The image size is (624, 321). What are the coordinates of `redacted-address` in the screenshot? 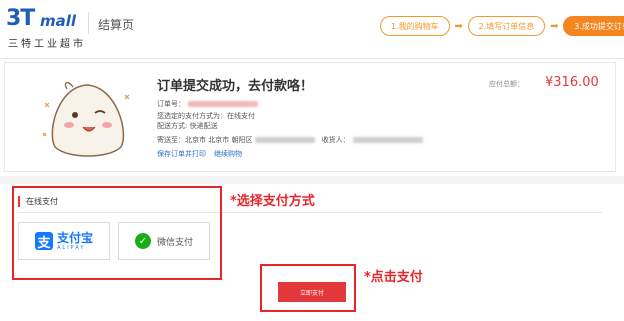 It's located at (285, 140).